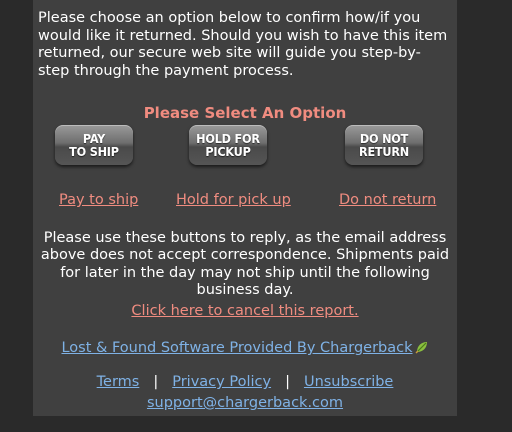  Describe the element at coordinates (384, 145) in the screenshot. I see `do-not-return-button: DO NOT RETURN` at that location.